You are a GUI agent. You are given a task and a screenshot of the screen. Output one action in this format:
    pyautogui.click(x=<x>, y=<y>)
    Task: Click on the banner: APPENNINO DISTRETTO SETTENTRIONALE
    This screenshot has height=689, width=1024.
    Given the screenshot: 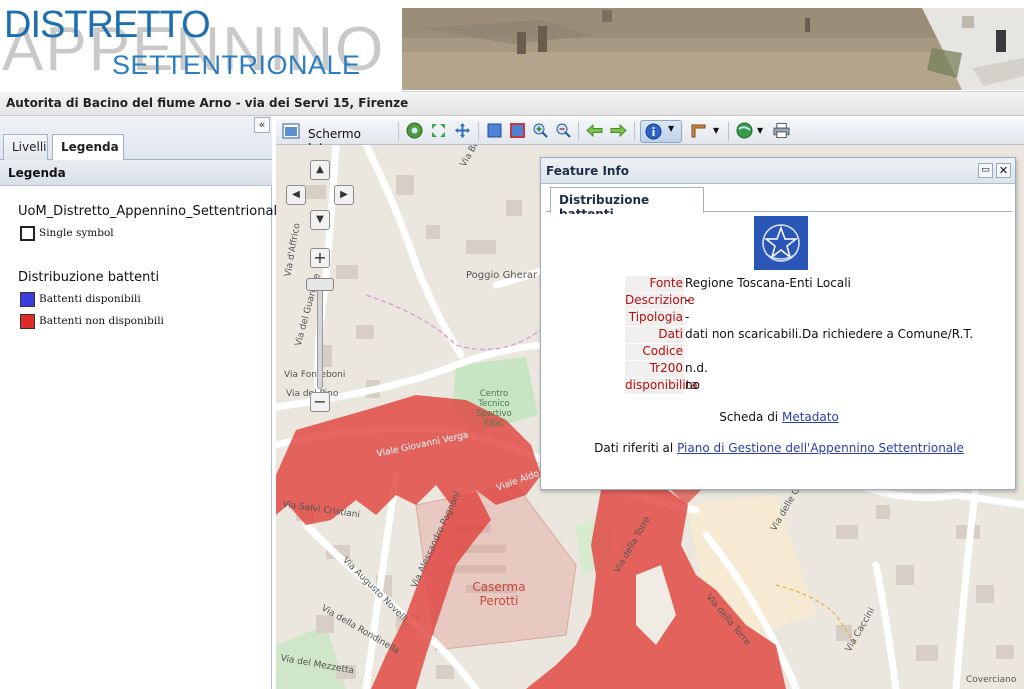 What is the action you would take?
    pyautogui.click(x=512, y=46)
    